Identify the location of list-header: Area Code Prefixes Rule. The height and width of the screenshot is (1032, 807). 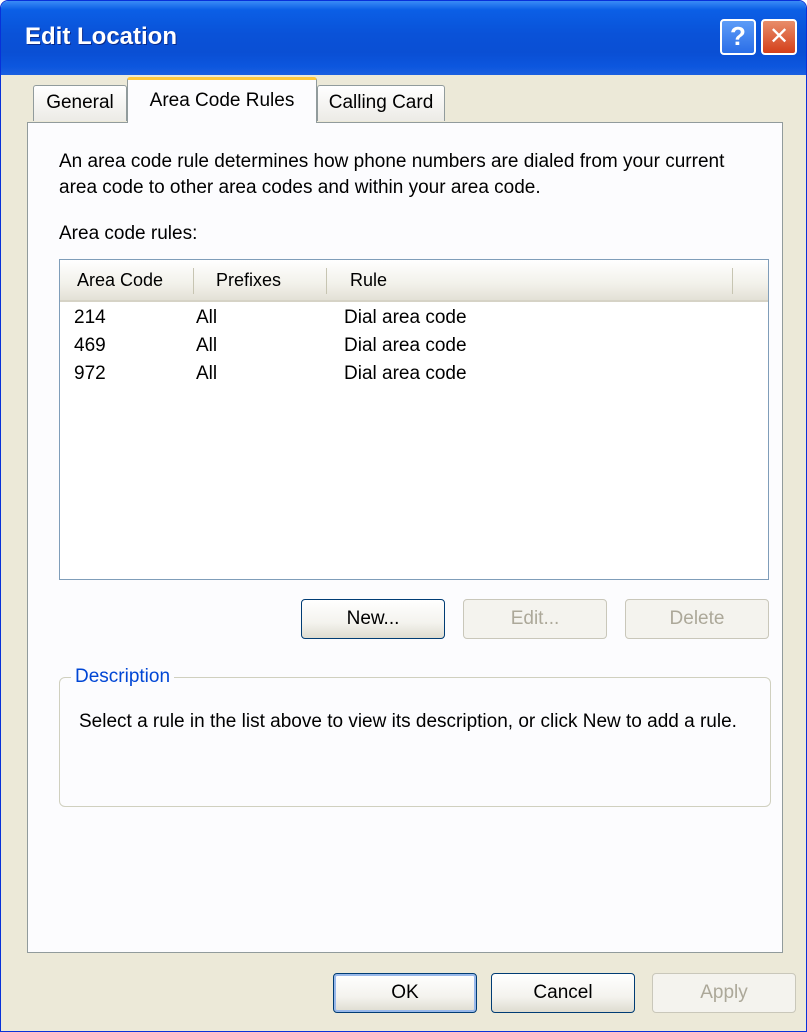
(414, 281).